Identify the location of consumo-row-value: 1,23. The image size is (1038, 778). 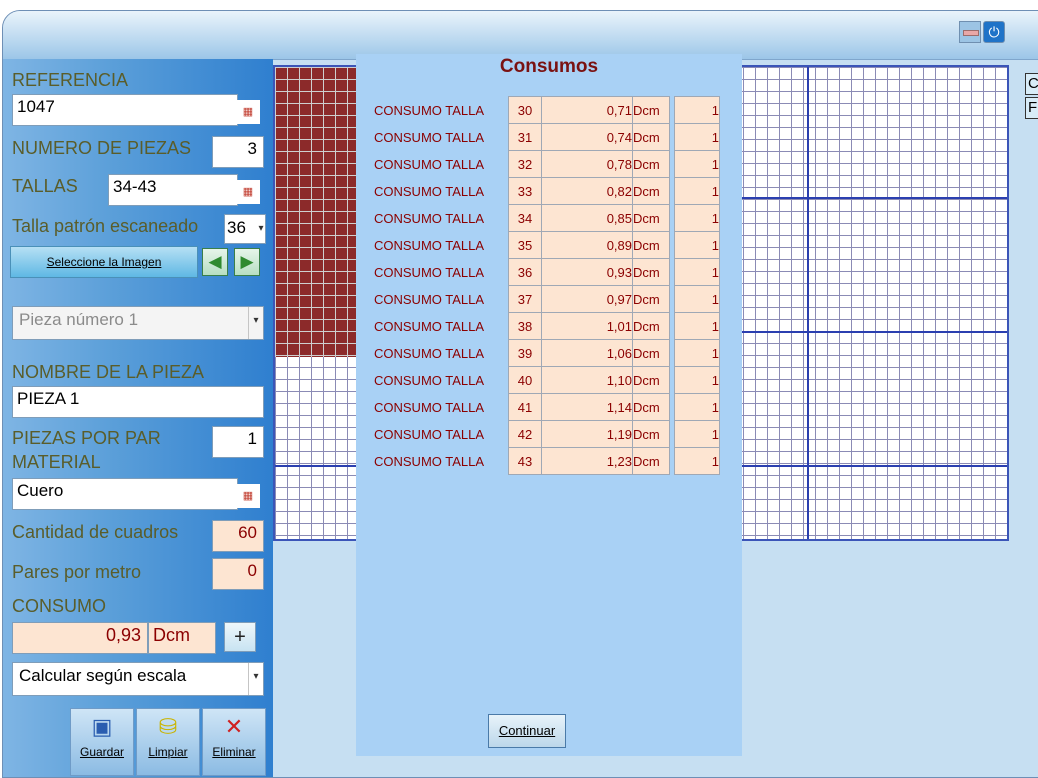
(587, 461).